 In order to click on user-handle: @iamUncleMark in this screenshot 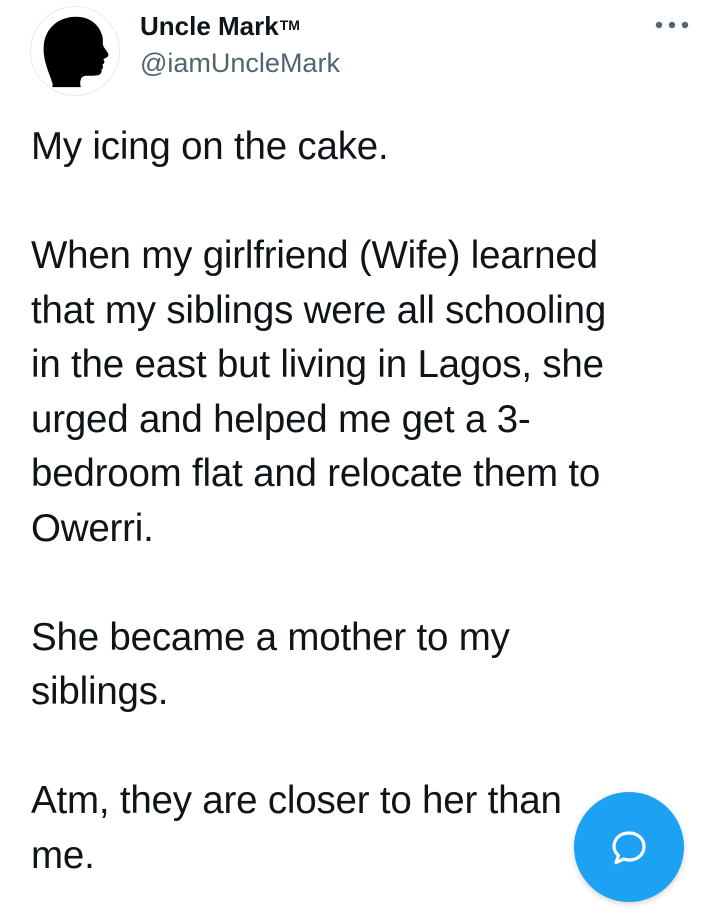, I will do `click(240, 63)`.